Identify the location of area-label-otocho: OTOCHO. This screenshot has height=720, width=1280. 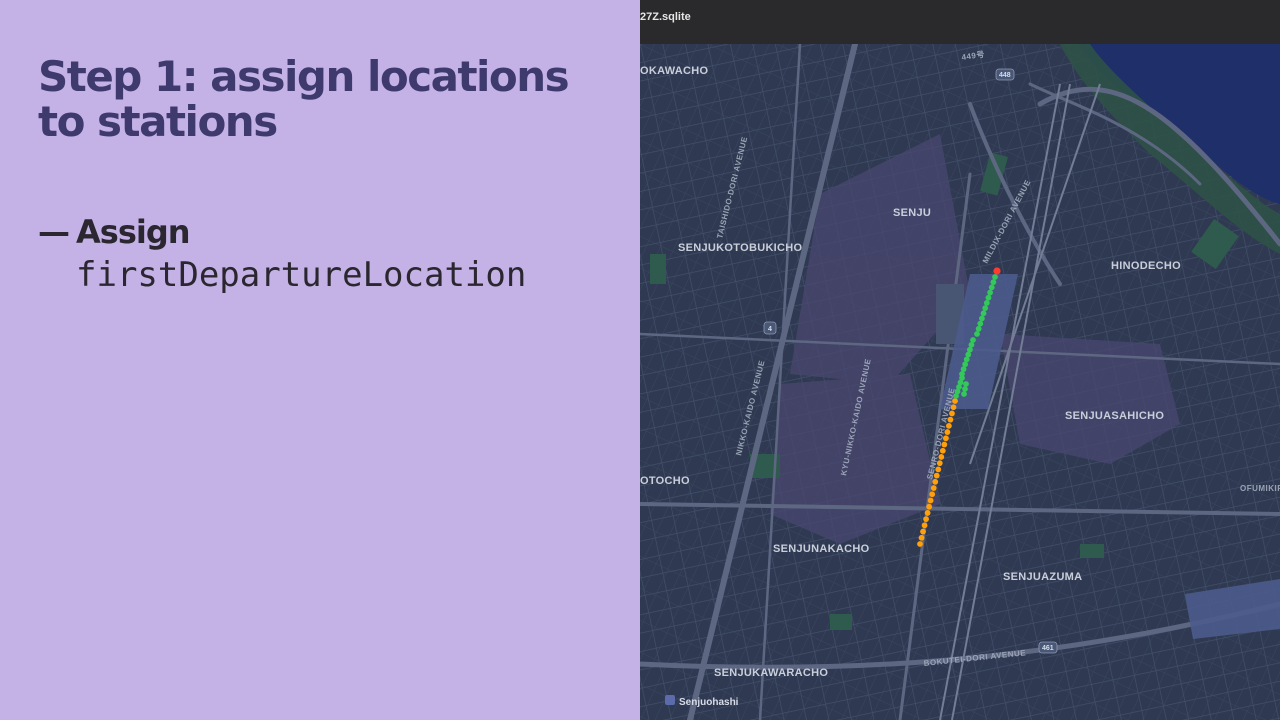
(665, 481).